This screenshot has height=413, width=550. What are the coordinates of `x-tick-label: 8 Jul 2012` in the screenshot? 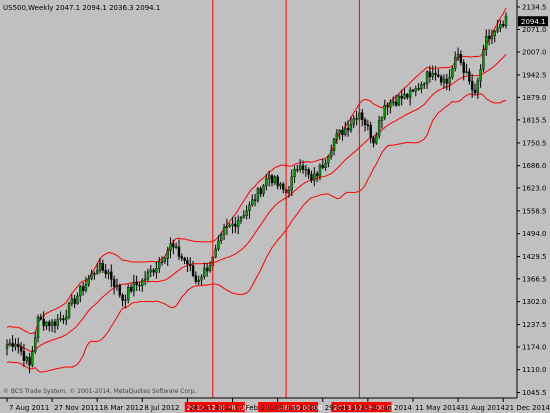 It's located at (161, 408).